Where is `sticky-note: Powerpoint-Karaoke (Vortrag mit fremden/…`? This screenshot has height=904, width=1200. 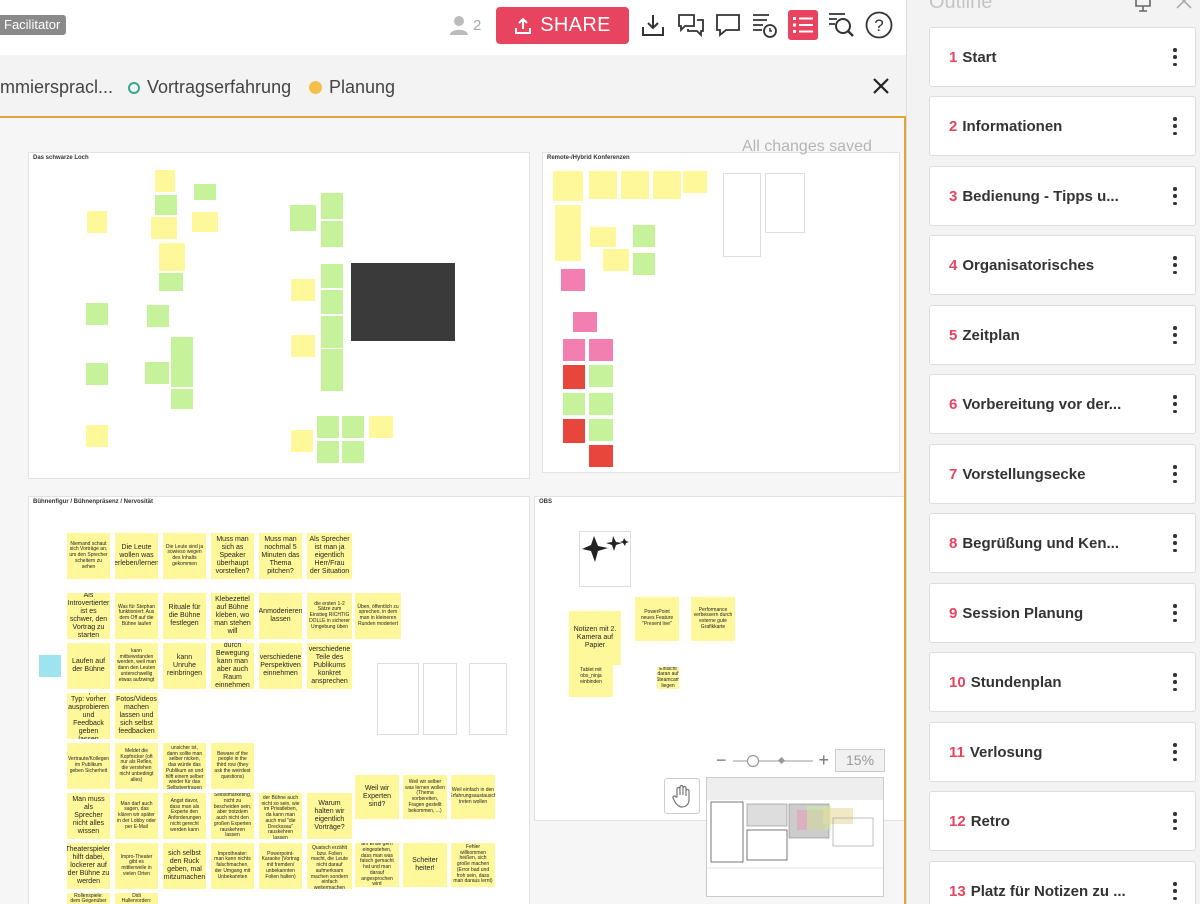
sticky-note: Powerpoint-Karaoke (Vortrag mit fremden/… is located at coordinates (280, 866).